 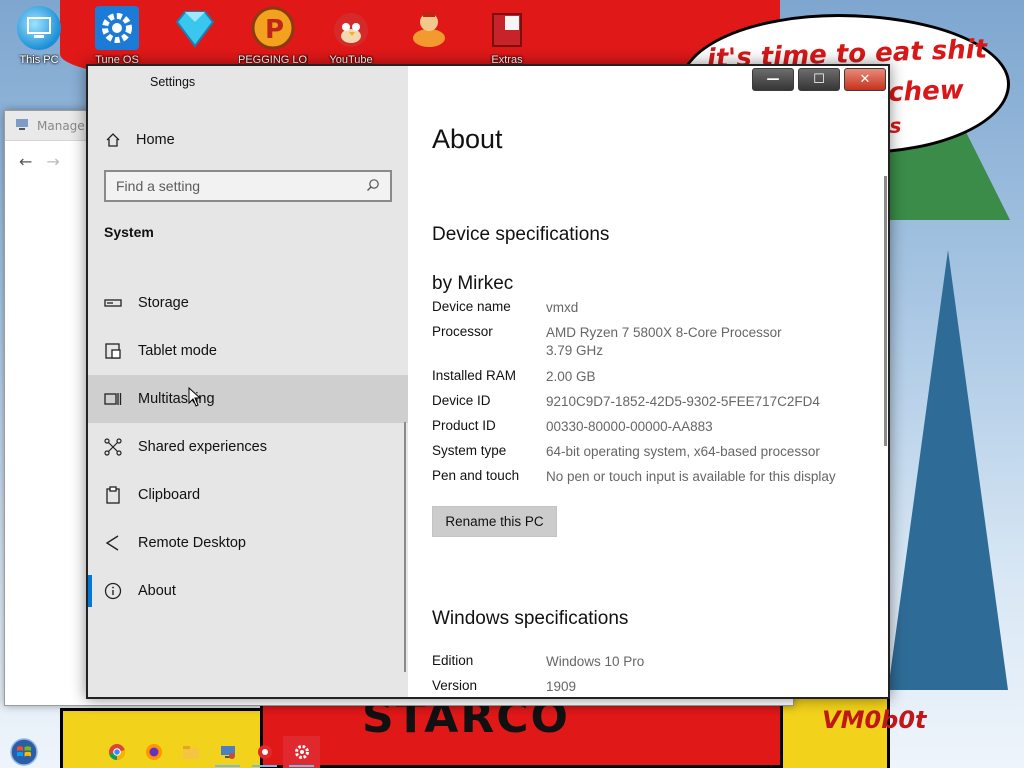 I want to click on info-icon, so click(x=113, y=591).